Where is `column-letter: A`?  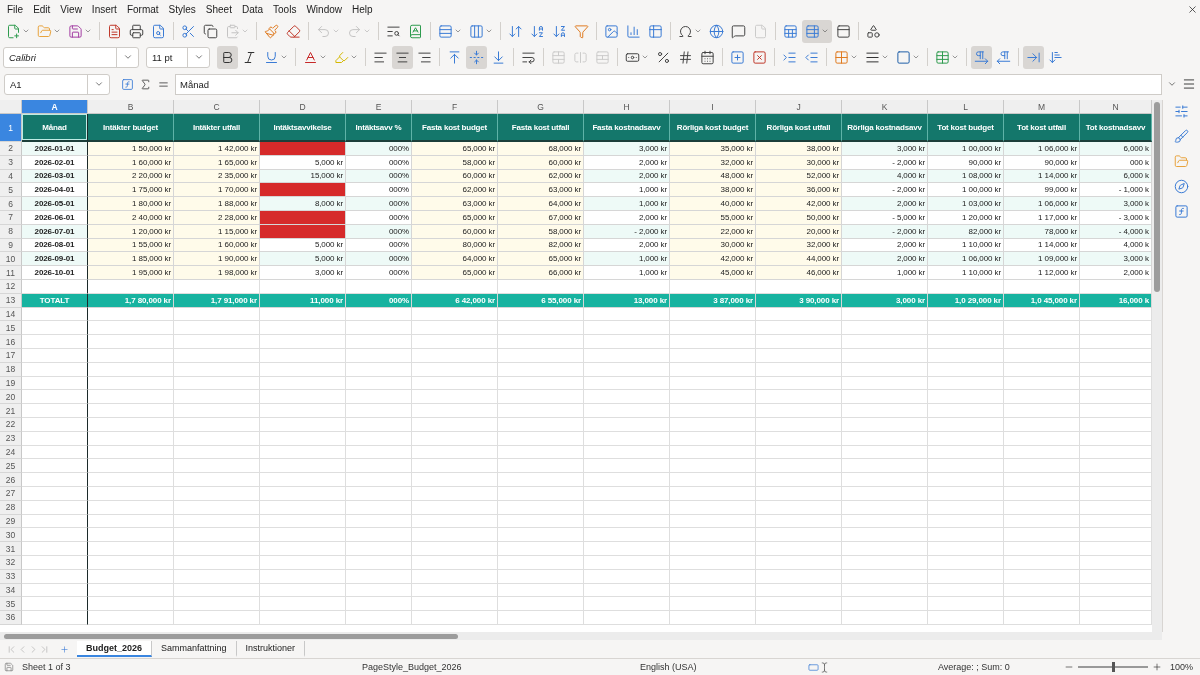 column-letter: A is located at coordinates (55, 107).